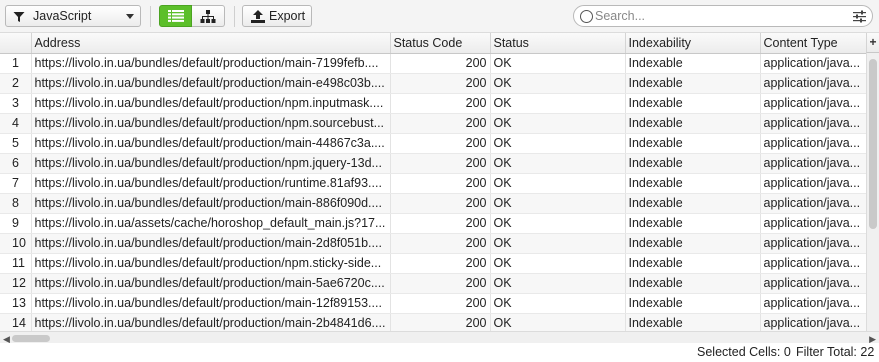 The height and width of the screenshot is (362, 879). Describe the element at coordinates (16, 263) in the screenshot. I see `row-number: 11` at that location.